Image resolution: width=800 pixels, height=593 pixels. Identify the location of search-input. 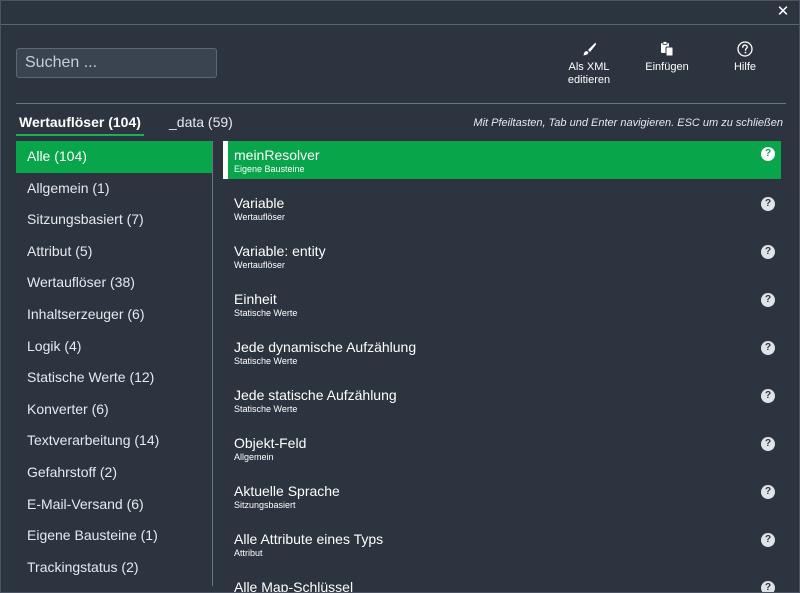
(116, 63).